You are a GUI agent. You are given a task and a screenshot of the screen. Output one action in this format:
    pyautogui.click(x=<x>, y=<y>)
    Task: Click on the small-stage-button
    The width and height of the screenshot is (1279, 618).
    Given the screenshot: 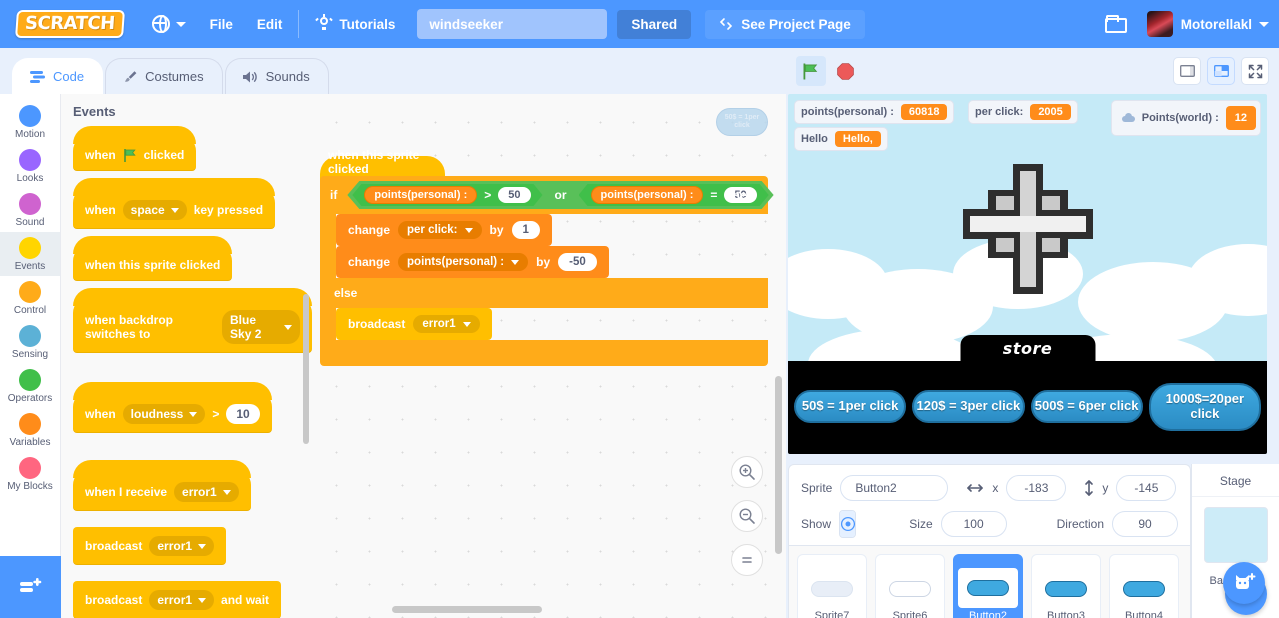 What is the action you would take?
    pyautogui.click(x=1187, y=71)
    